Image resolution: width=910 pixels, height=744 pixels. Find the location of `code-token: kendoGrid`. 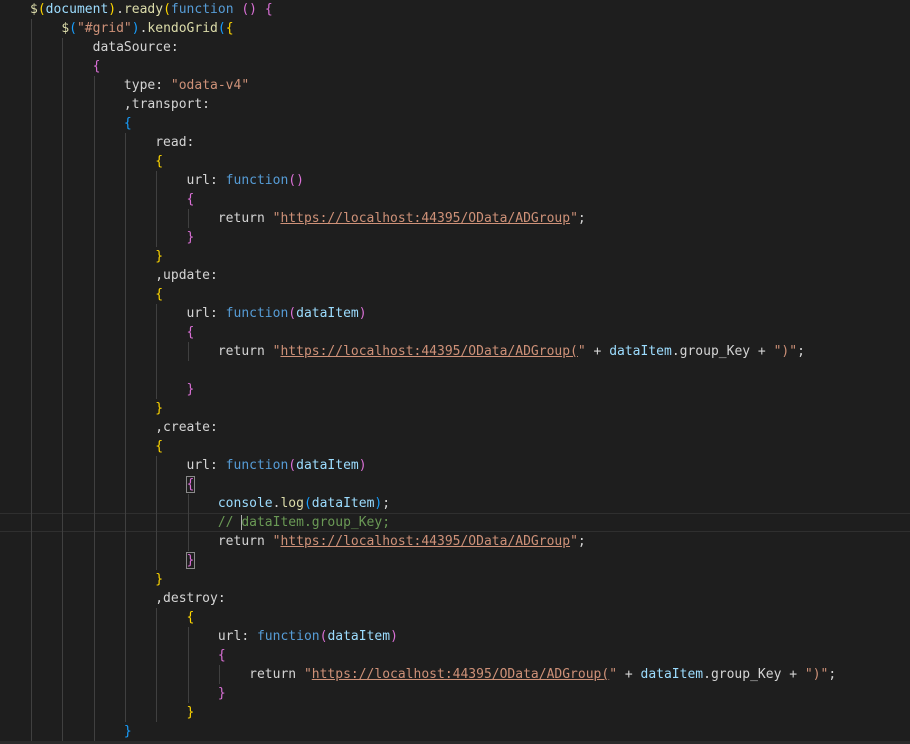

code-token: kendoGrid is located at coordinates (182, 28).